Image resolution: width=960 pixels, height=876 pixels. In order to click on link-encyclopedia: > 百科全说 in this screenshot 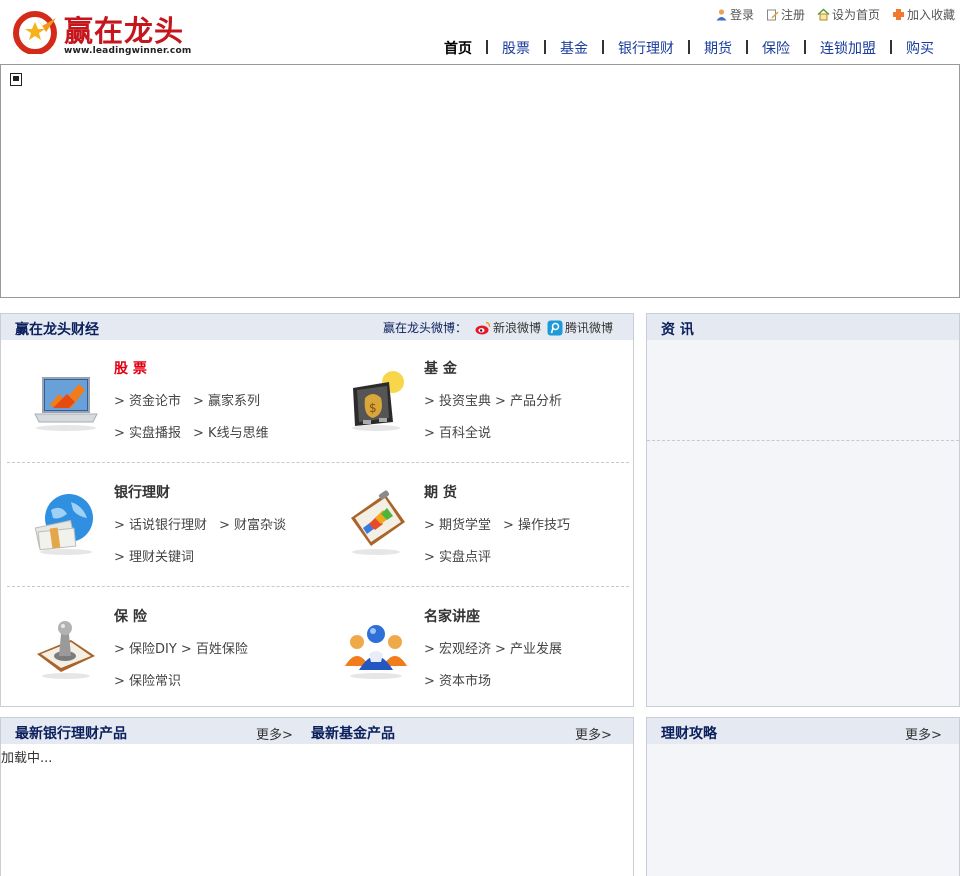, I will do `click(457, 431)`.